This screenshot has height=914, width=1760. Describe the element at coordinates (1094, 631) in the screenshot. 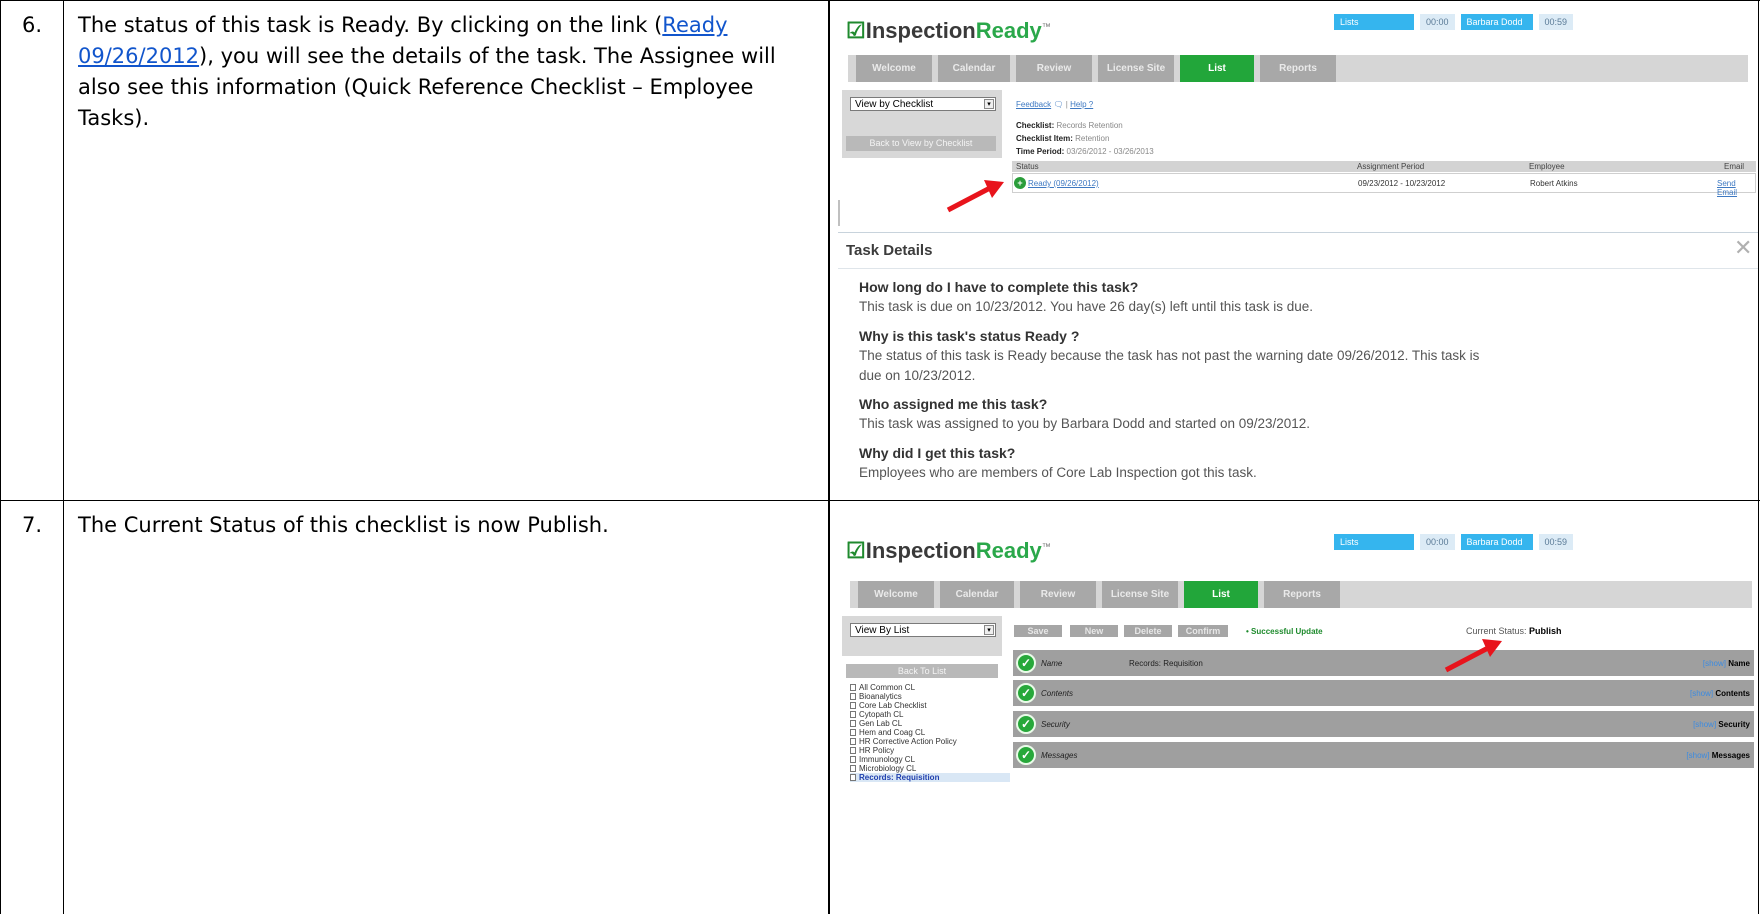

I see `new-button: New` at that location.